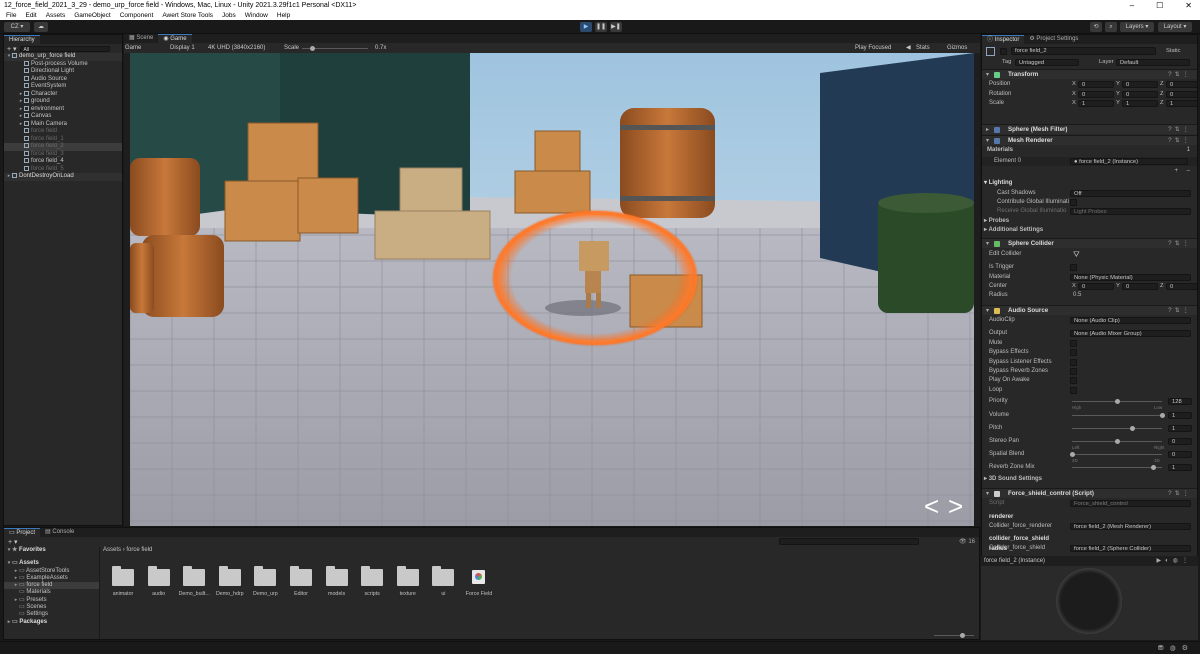 Image resolution: width=1200 pixels, height=654 pixels. Describe the element at coordinates (63, 132) in the screenshot. I see `hierarchy-item: force field` at that location.